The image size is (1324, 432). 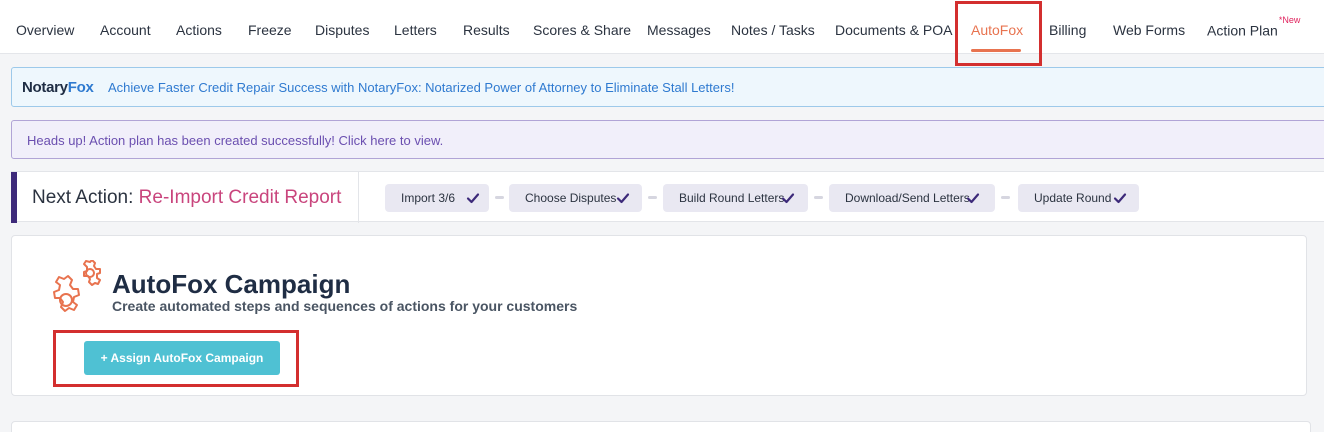 What do you see at coordinates (270, 30) in the screenshot?
I see `tab-freeze: Freeze` at bounding box center [270, 30].